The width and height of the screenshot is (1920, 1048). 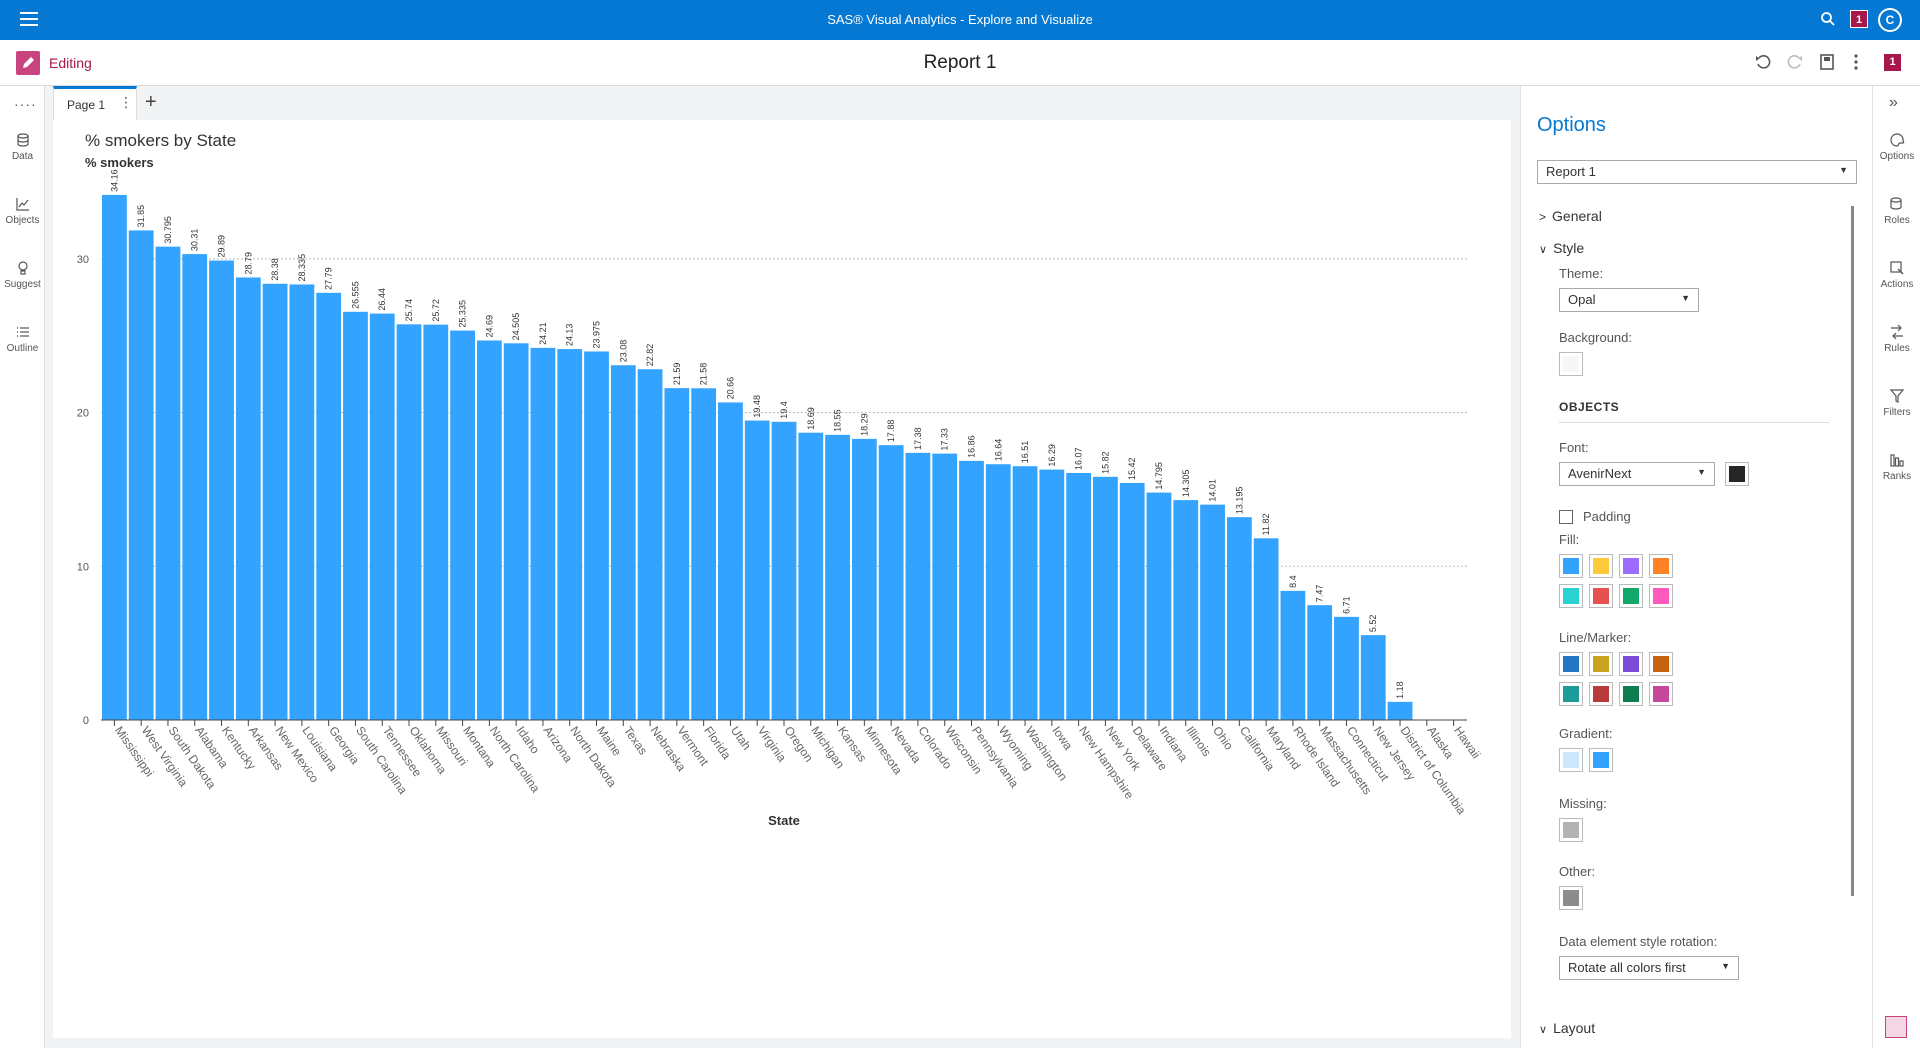 I want to click on rail-item-roles: Roles, so click(x=1896, y=211).